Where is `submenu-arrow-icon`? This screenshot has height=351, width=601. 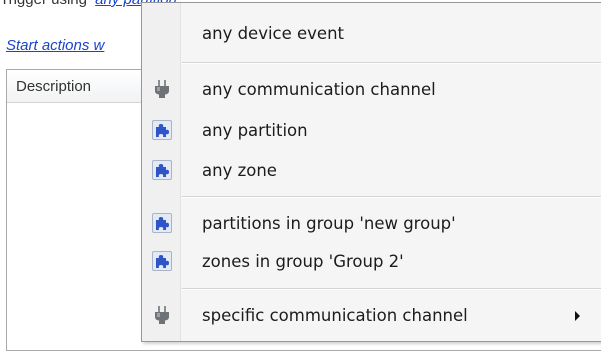
submenu-arrow-icon is located at coordinates (577, 316).